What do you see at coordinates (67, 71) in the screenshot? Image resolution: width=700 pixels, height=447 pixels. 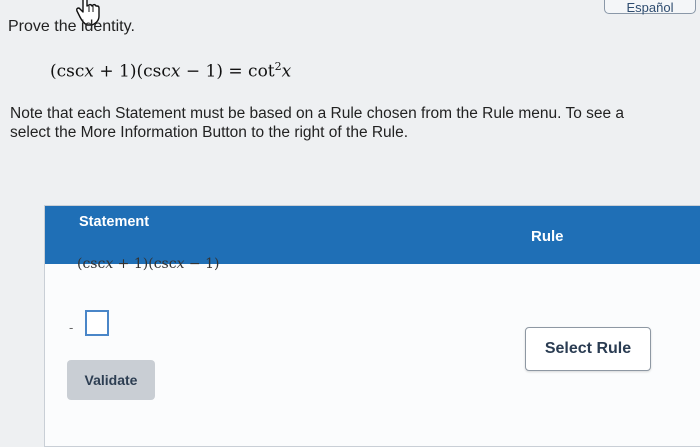 I see `identity-lhs-open: (csc` at bounding box center [67, 71].